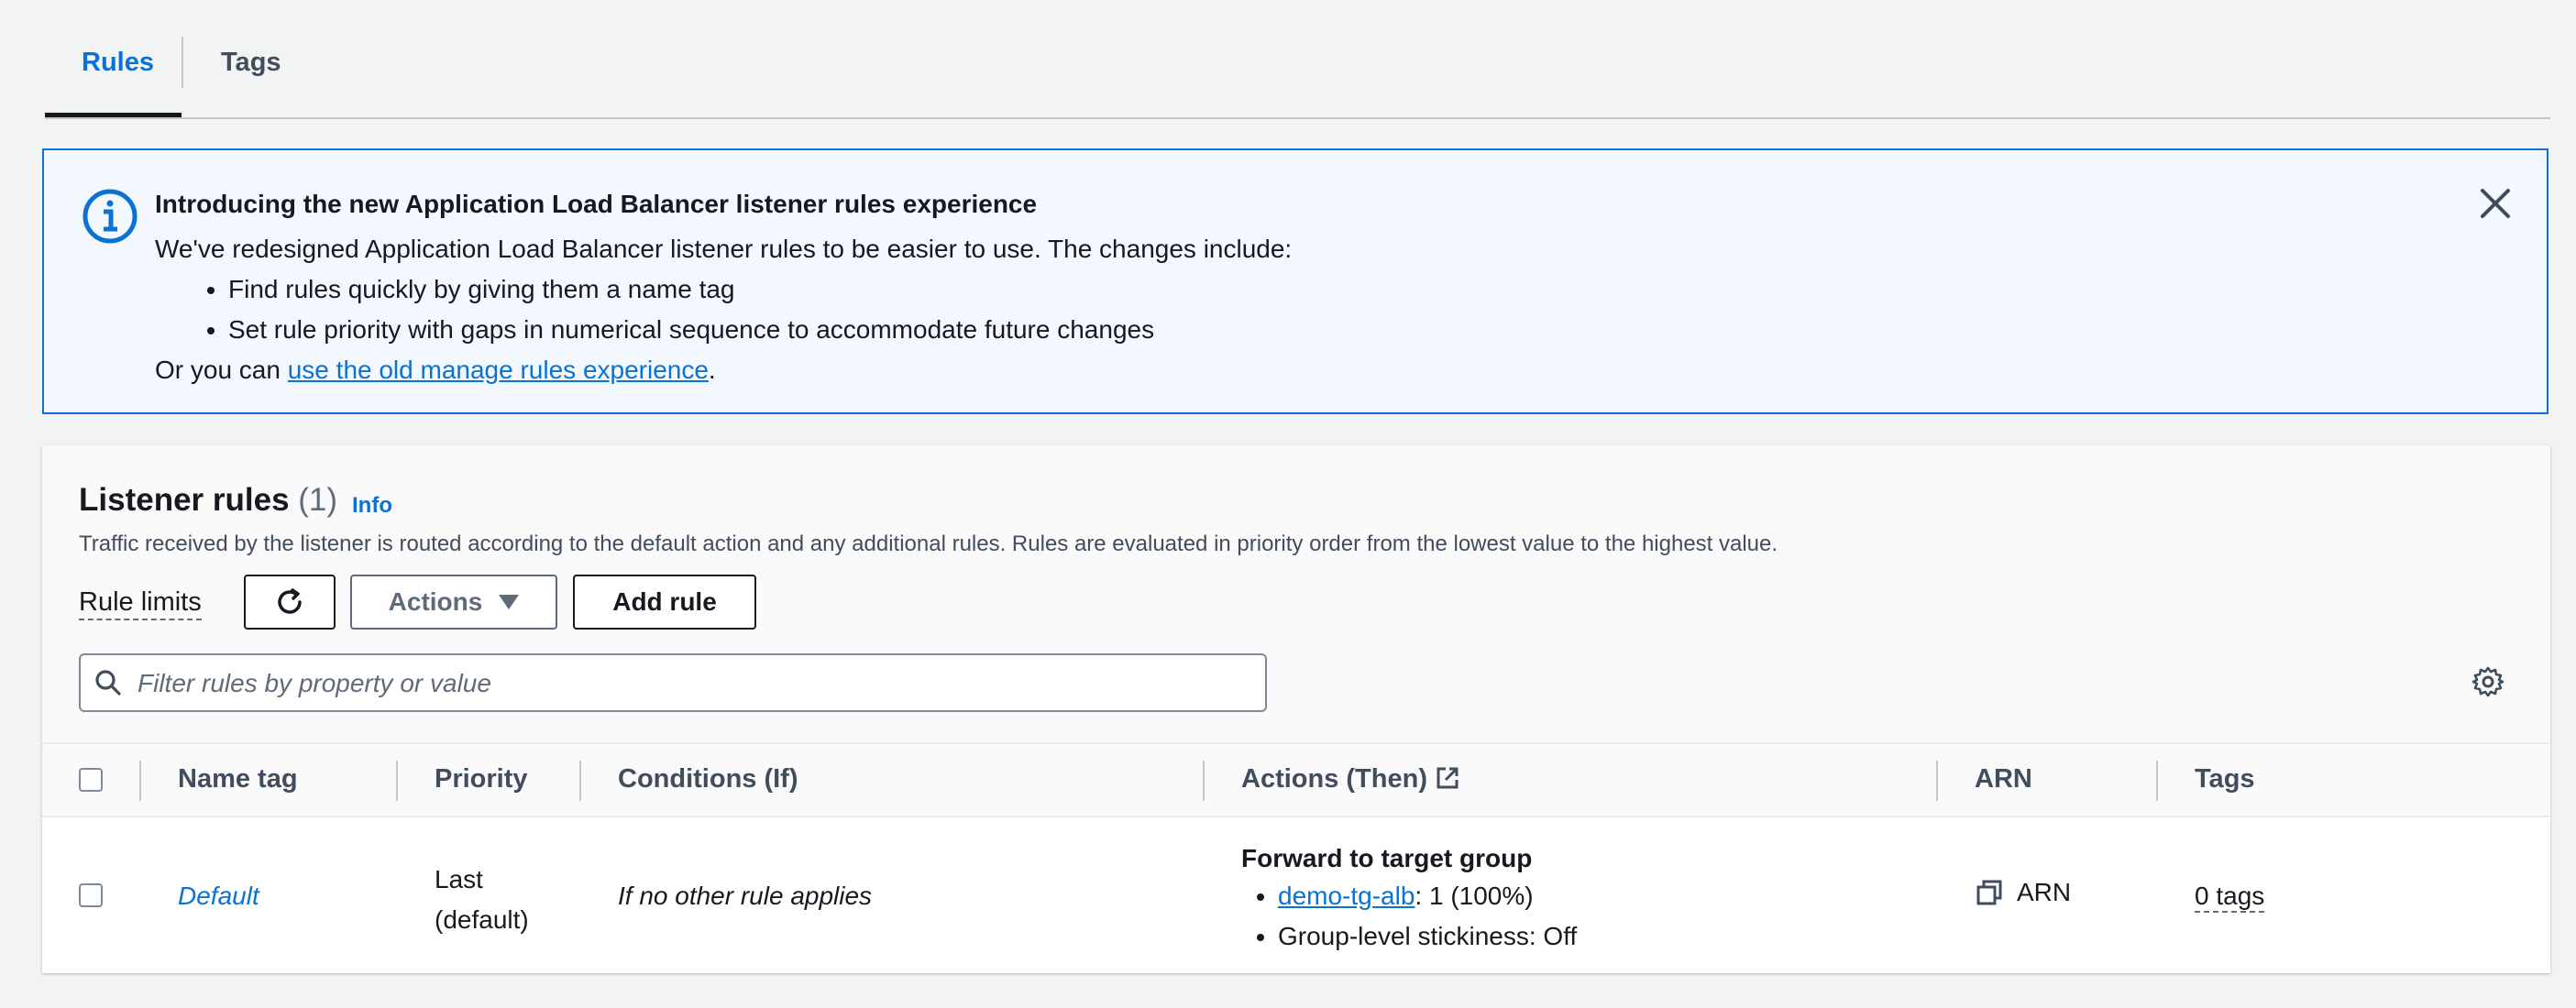 The width and height of the screenshot is (2576, 1008). What do you see at coordinates (1387, 858) in the screenshot?
I see `rule-action-title: Forward to target group` at bounding box center [1387, 858].